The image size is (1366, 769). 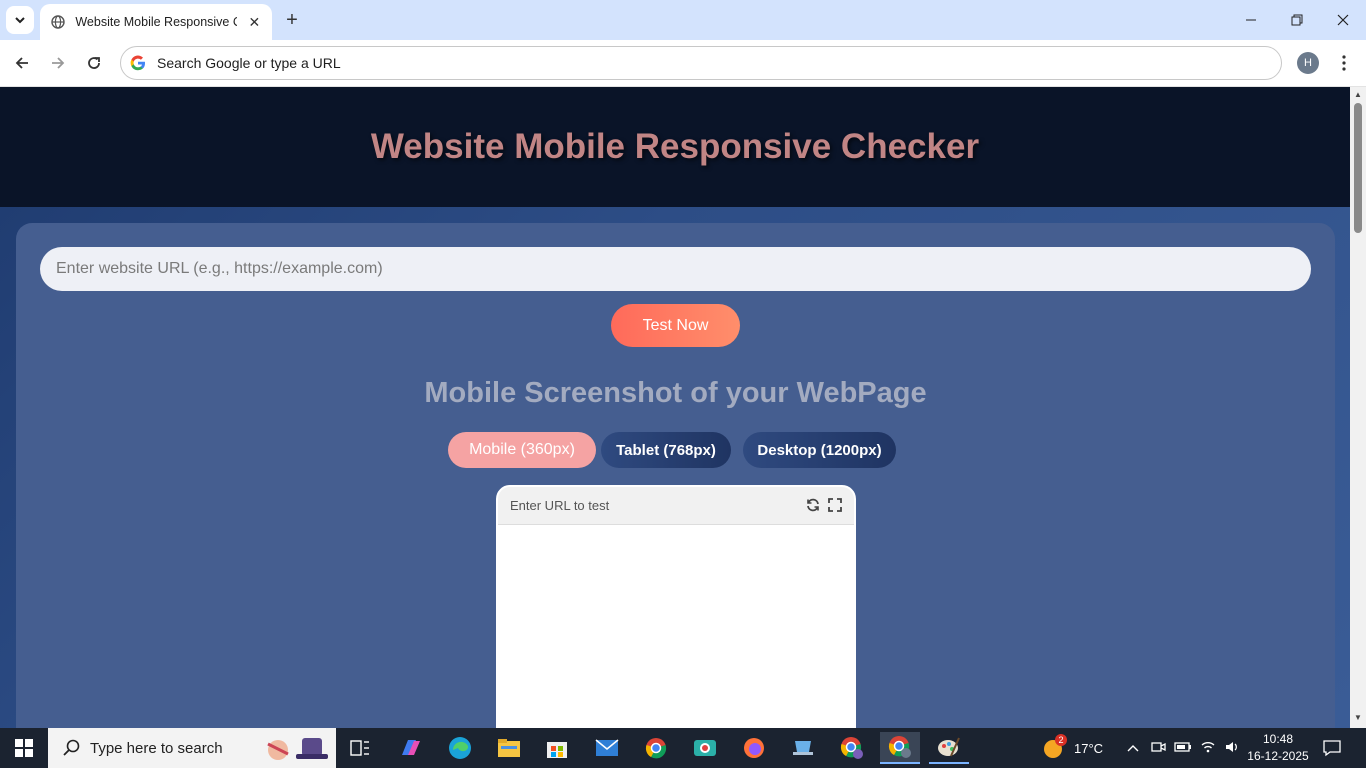 What do you see at coordinates (522, 450) in the screenshot?
I see `device-mobile-button: Mobile (360px)` at bounding box center [522, 450].